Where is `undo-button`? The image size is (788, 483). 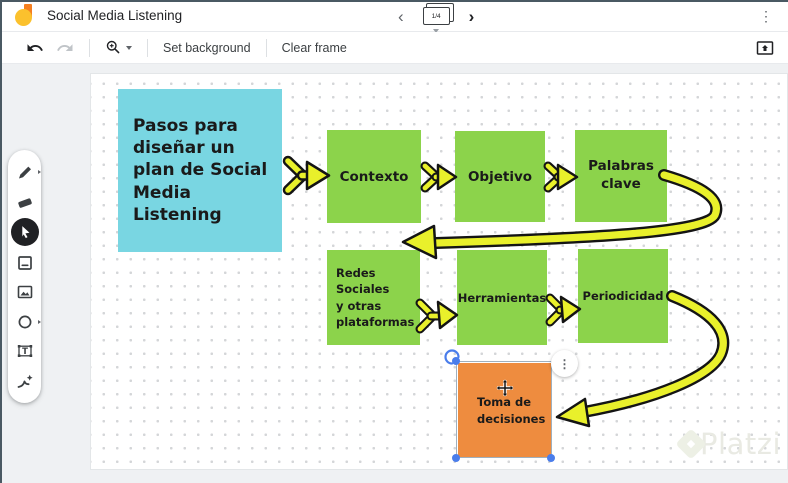
undo-button is located at coordinates (35, 47).